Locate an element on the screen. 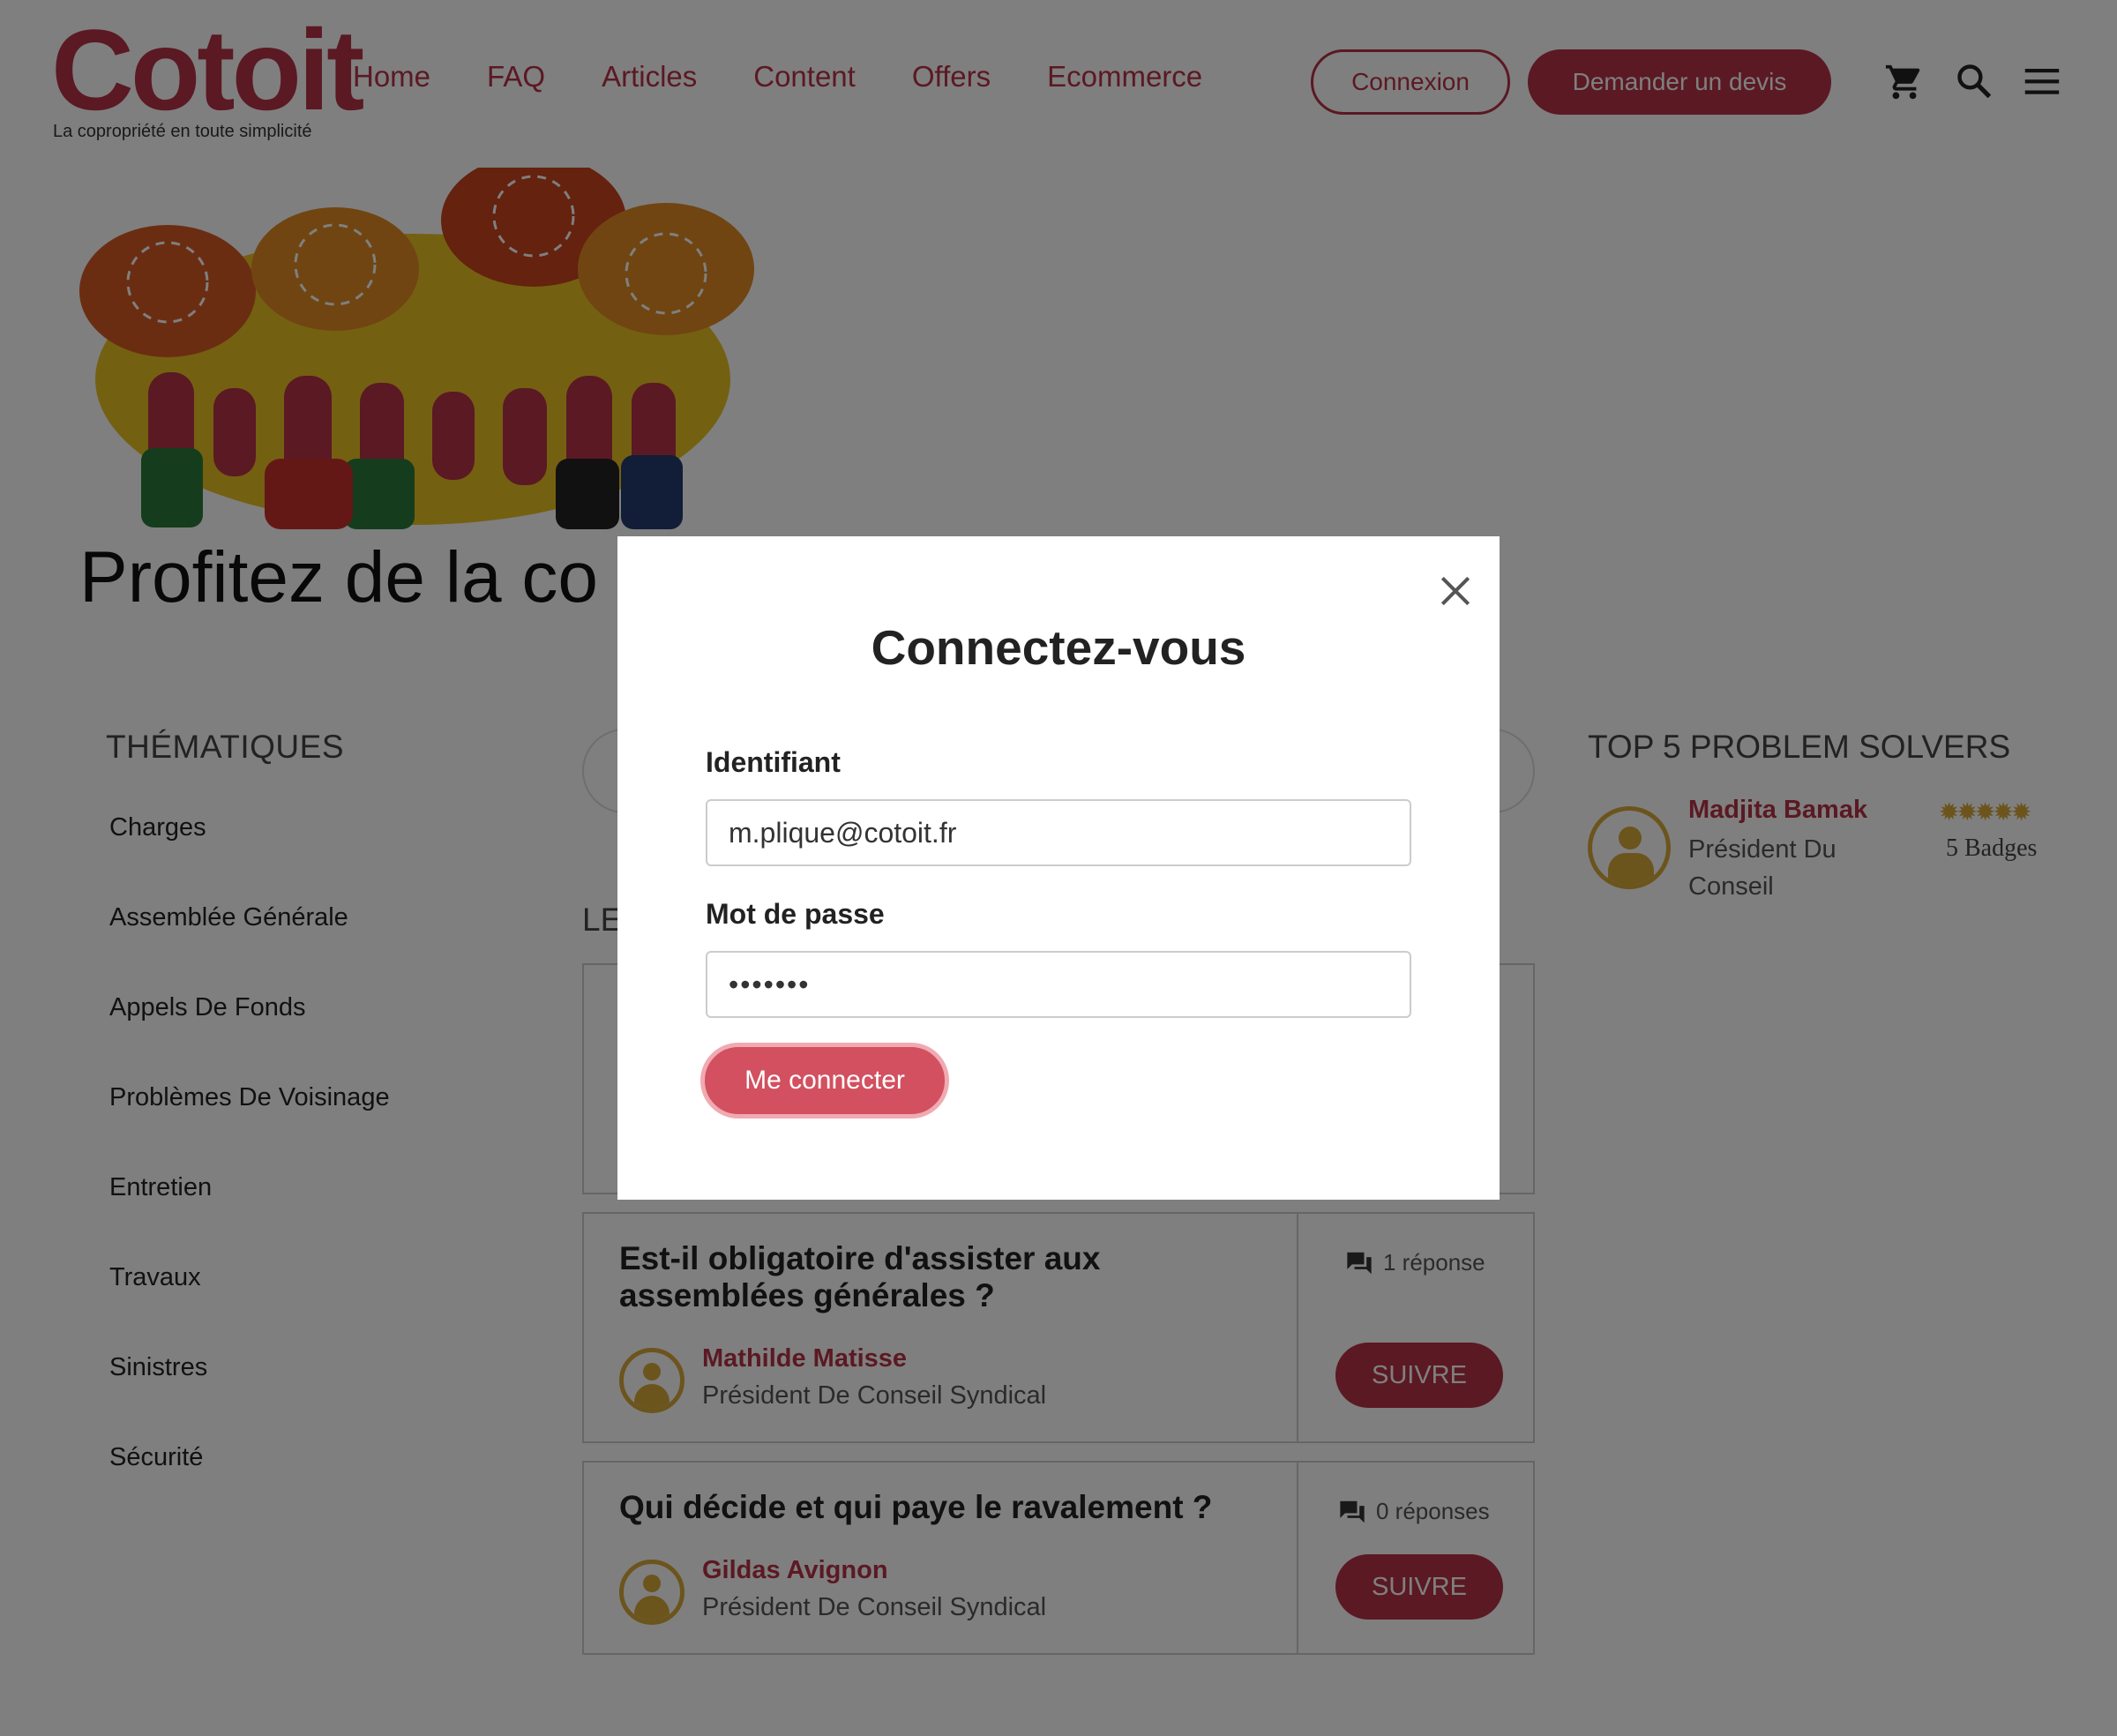 The image size is (2117, 1736). submit-login-button: Me connecter is located at coordinates (824, 1081).